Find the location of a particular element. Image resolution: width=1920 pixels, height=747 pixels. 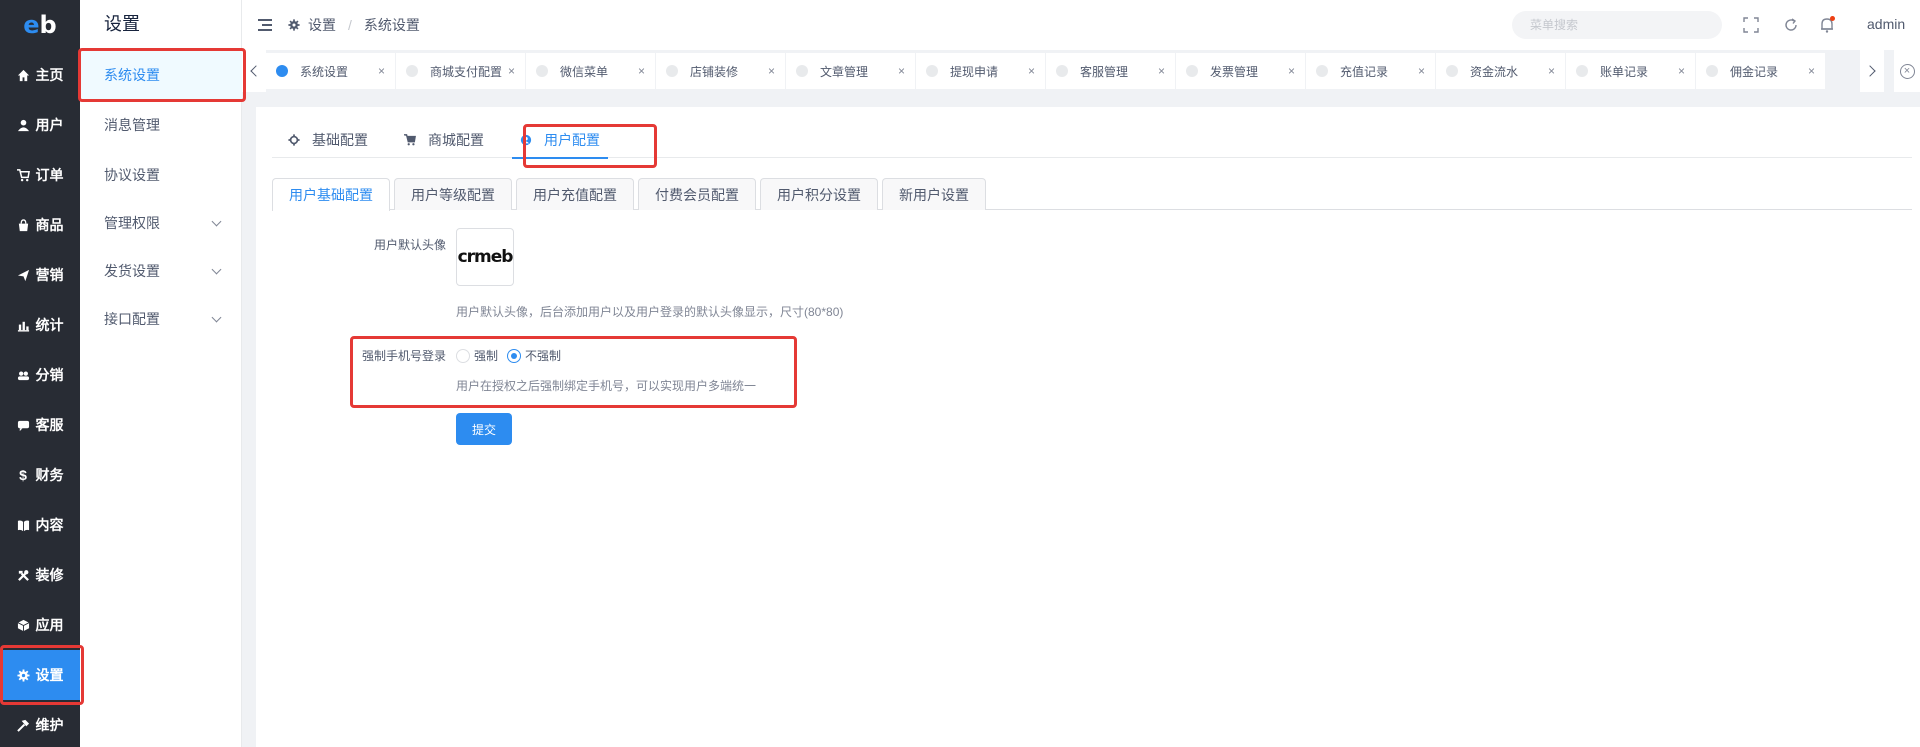

submenu-item-label: 发货设置 is located at coordinates (132, 271).